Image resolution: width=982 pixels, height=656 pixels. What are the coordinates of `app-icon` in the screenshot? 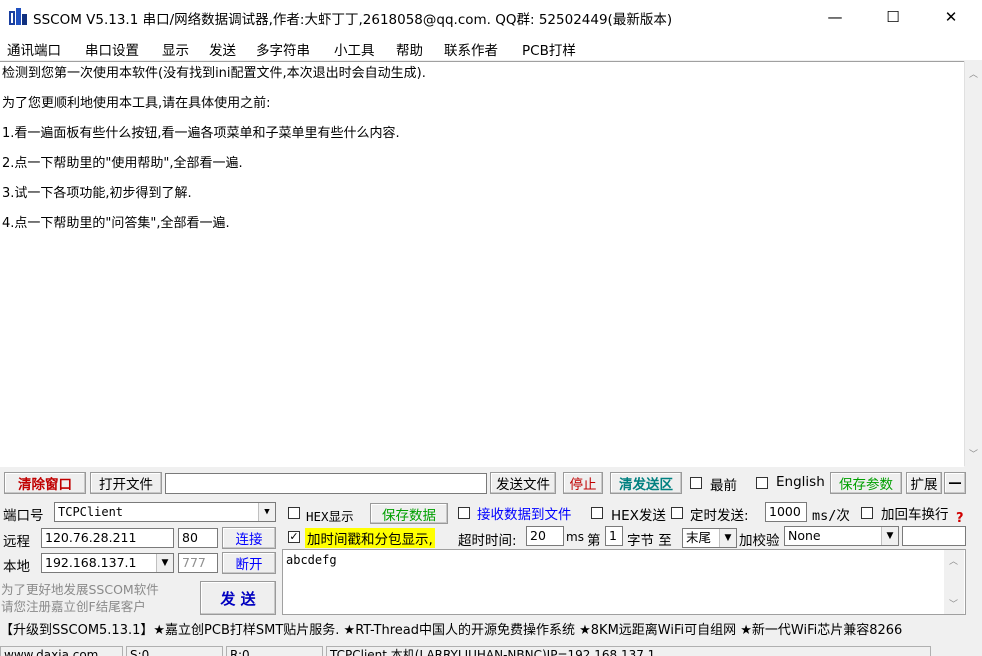 It's located at (18, 16).